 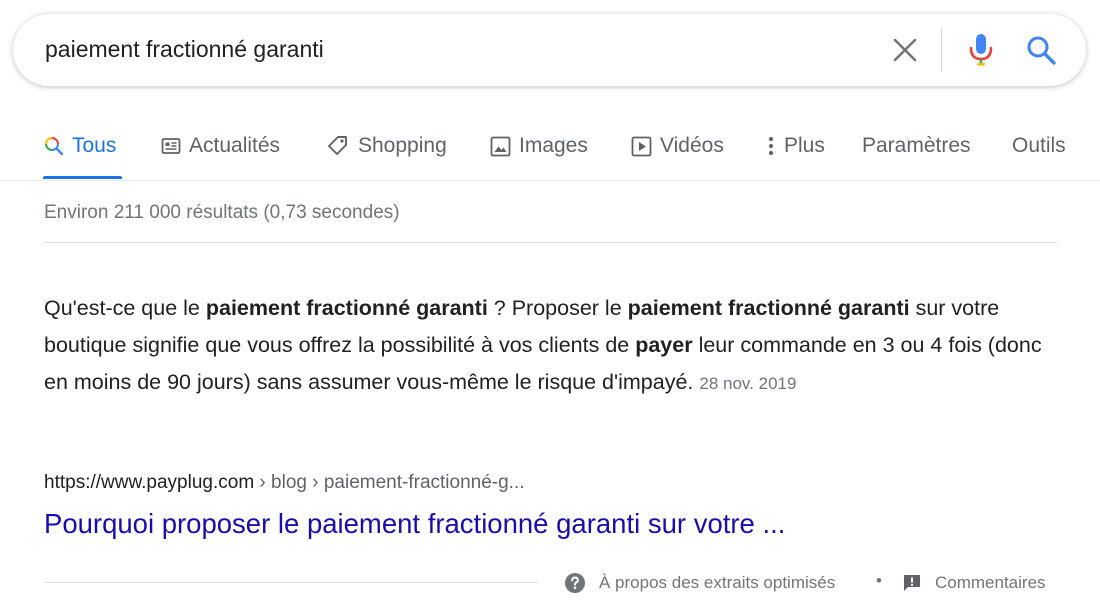 What do you see at coordinates (557, 308) in the screenshot?
I see `snippet-text: ? Proposer le` at bounding box center [557, 308].